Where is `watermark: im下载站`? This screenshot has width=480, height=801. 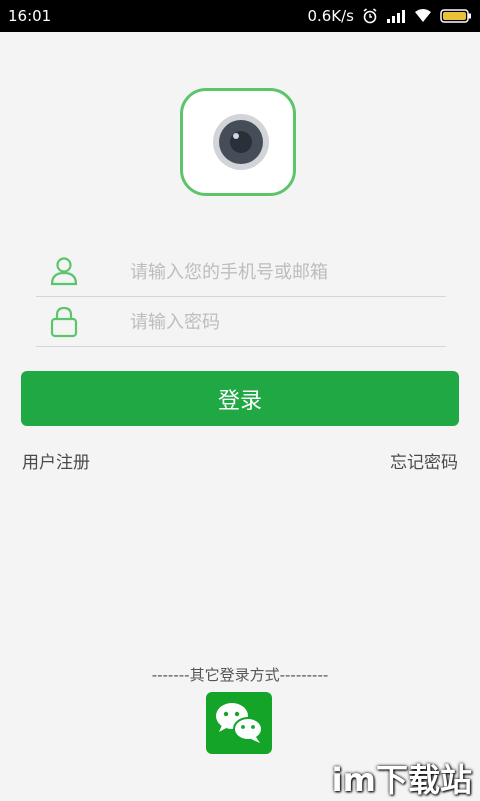 watermark: im下载站 is located at coordinates (401, 780).